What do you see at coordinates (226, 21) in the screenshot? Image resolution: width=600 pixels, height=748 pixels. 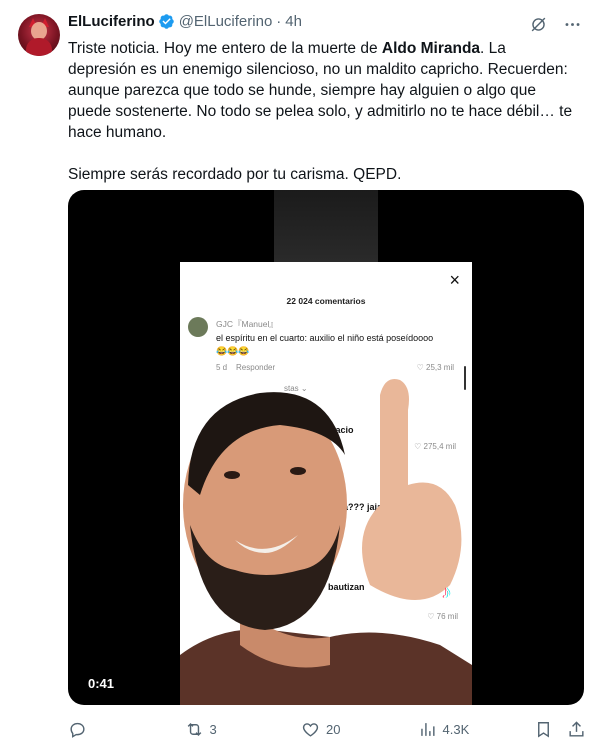 I see `author-handle: @ElLuciferino` at bounding box center [226, 21].